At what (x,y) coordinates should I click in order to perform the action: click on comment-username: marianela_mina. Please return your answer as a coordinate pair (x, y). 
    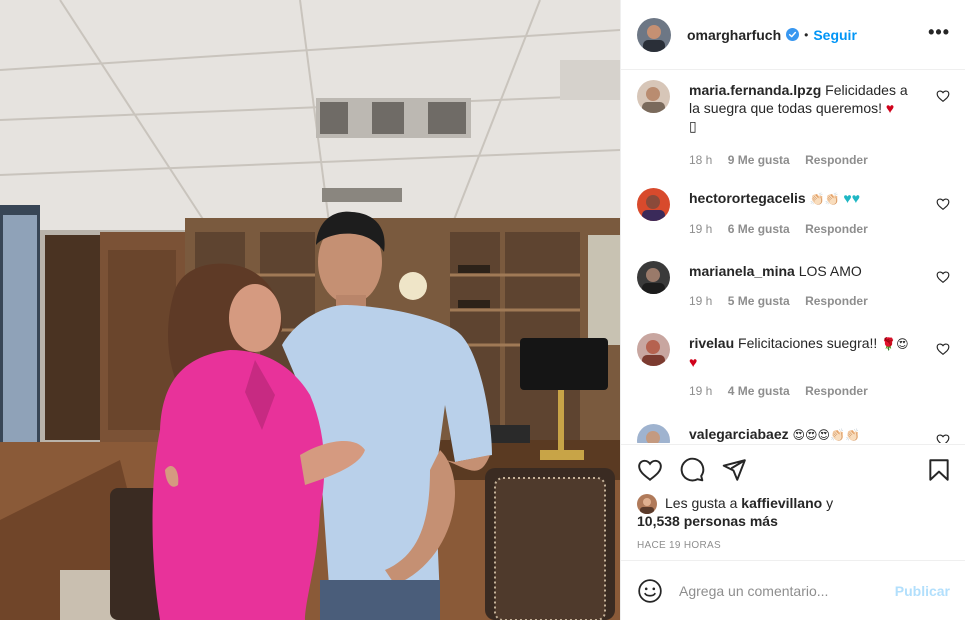
    Looking at the image, I should click on (742, 271).